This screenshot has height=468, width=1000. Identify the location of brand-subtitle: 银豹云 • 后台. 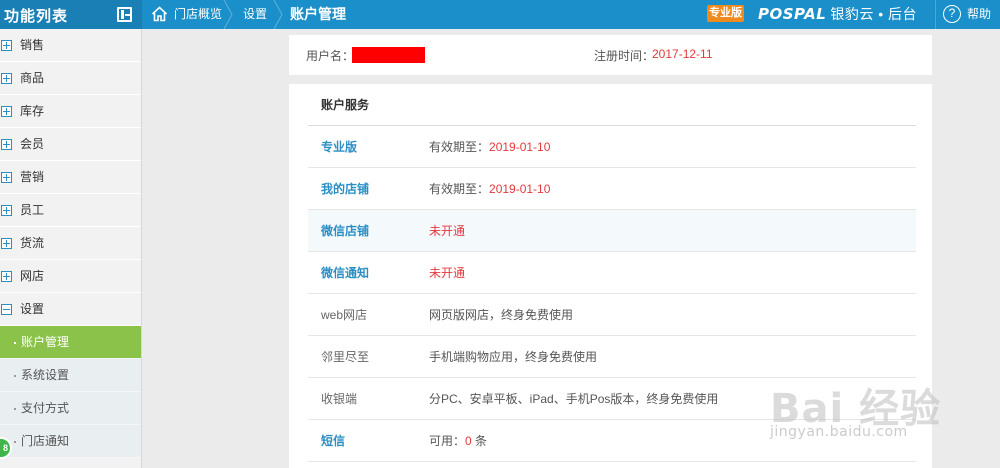
(874, 14).